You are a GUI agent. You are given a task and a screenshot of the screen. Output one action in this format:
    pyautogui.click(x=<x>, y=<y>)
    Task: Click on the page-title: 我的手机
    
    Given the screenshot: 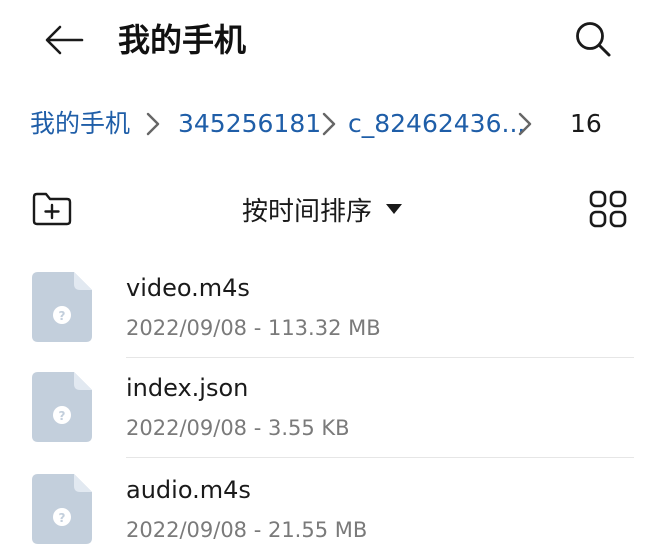 What is the action you would take?
    pyautogui.click(x=182, y=40)
    